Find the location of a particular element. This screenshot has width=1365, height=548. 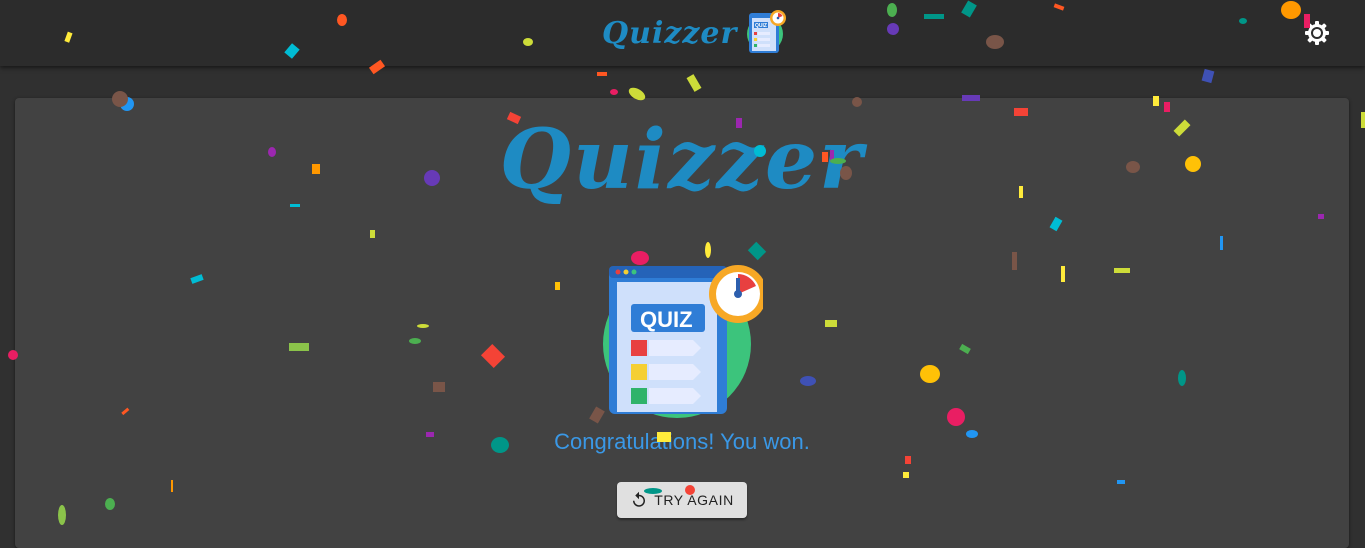

quiz-illustration-icon: QUIZ is located at coordinates (685, 344).